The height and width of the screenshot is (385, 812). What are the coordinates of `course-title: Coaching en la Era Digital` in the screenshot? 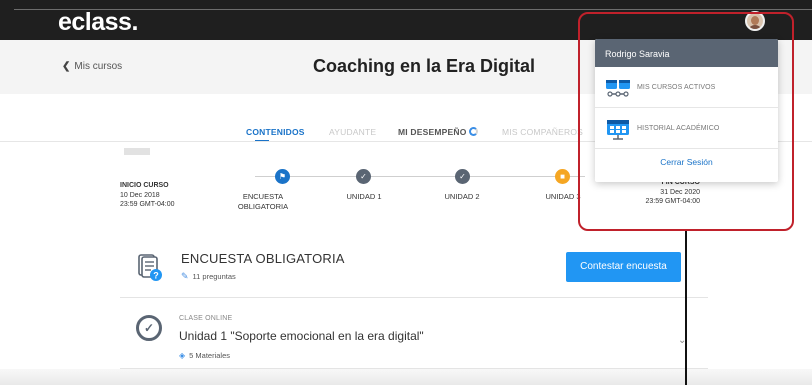 It's located at (424, 66).